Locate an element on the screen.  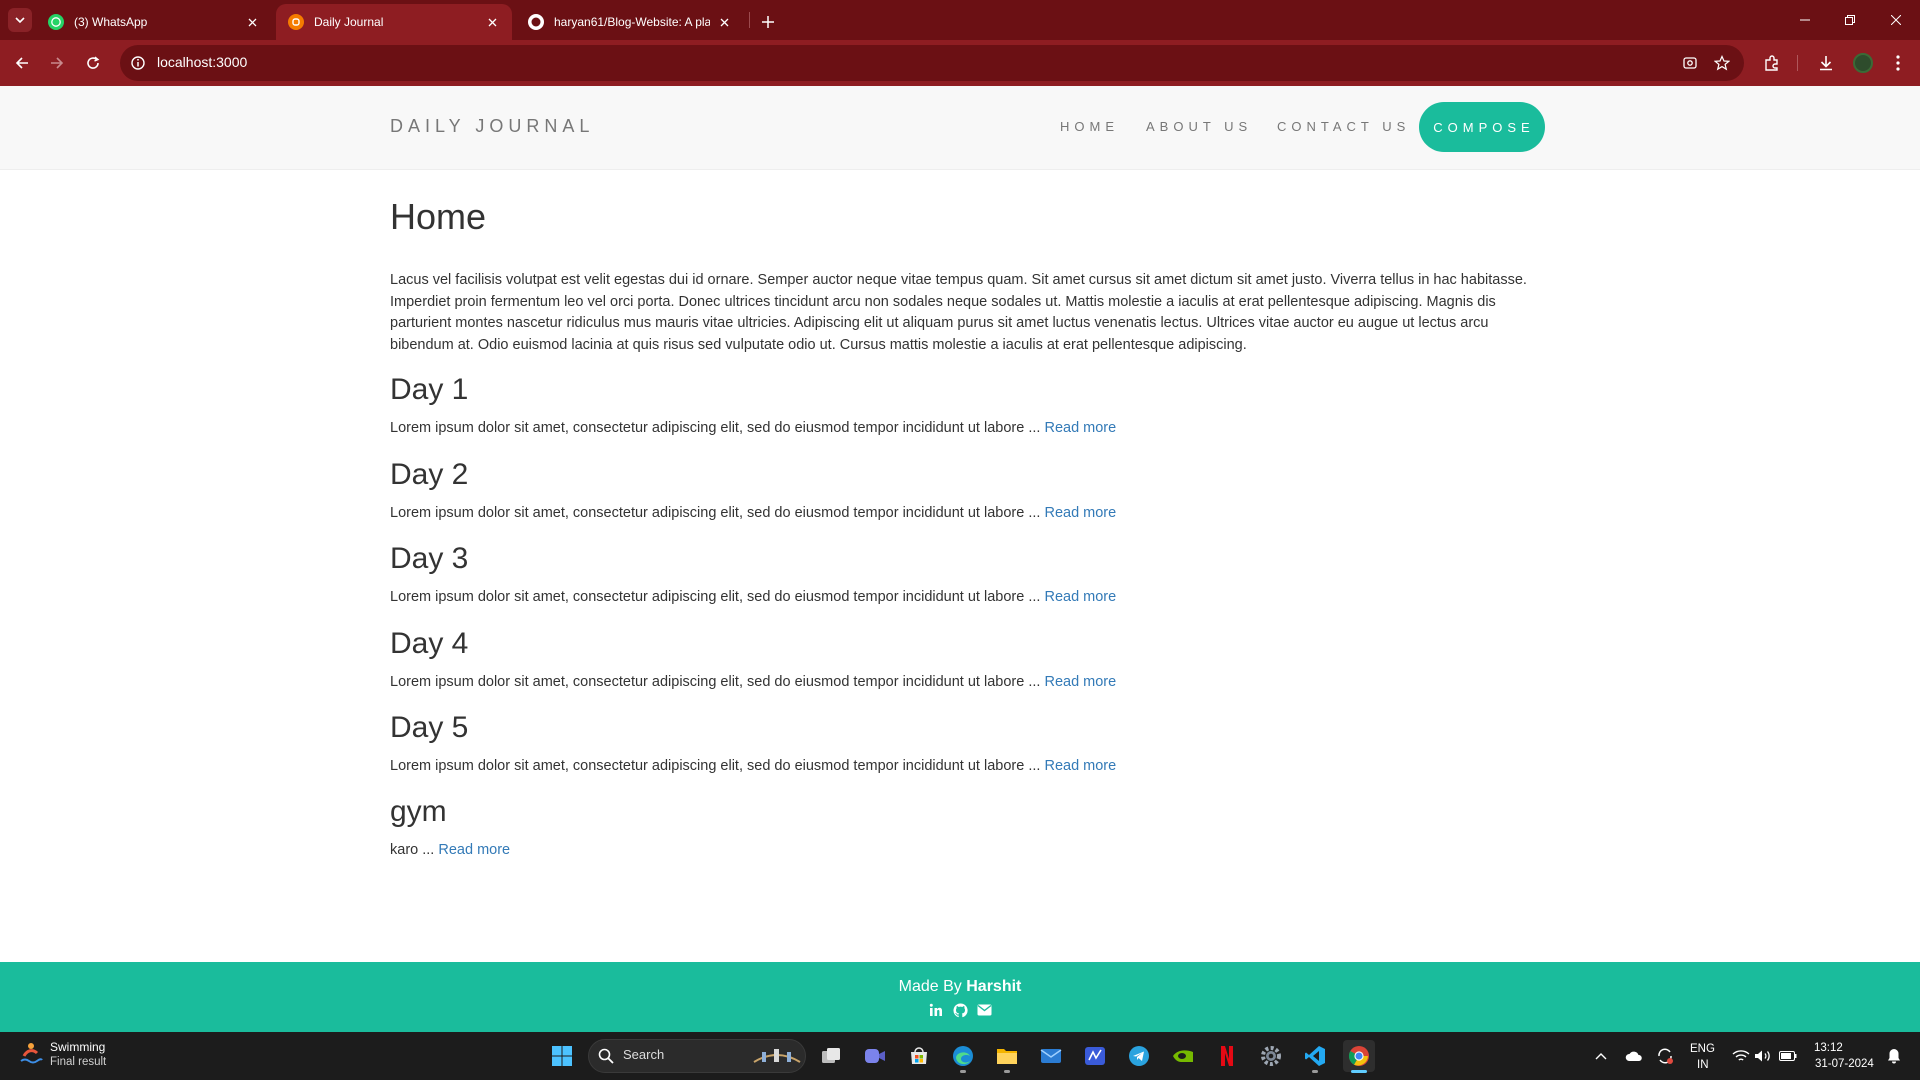
tab-search-button is located at coordinates (20, 20).